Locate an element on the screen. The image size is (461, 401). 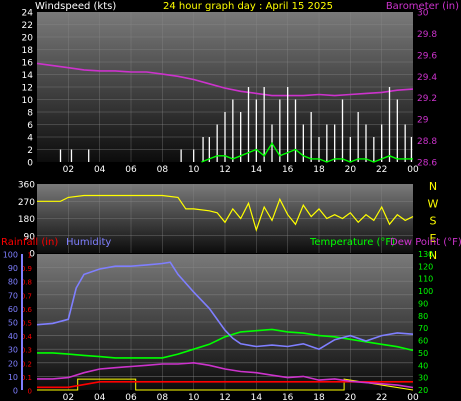
windspeed-tick-label: 16 is located at coordinates (28, 64).